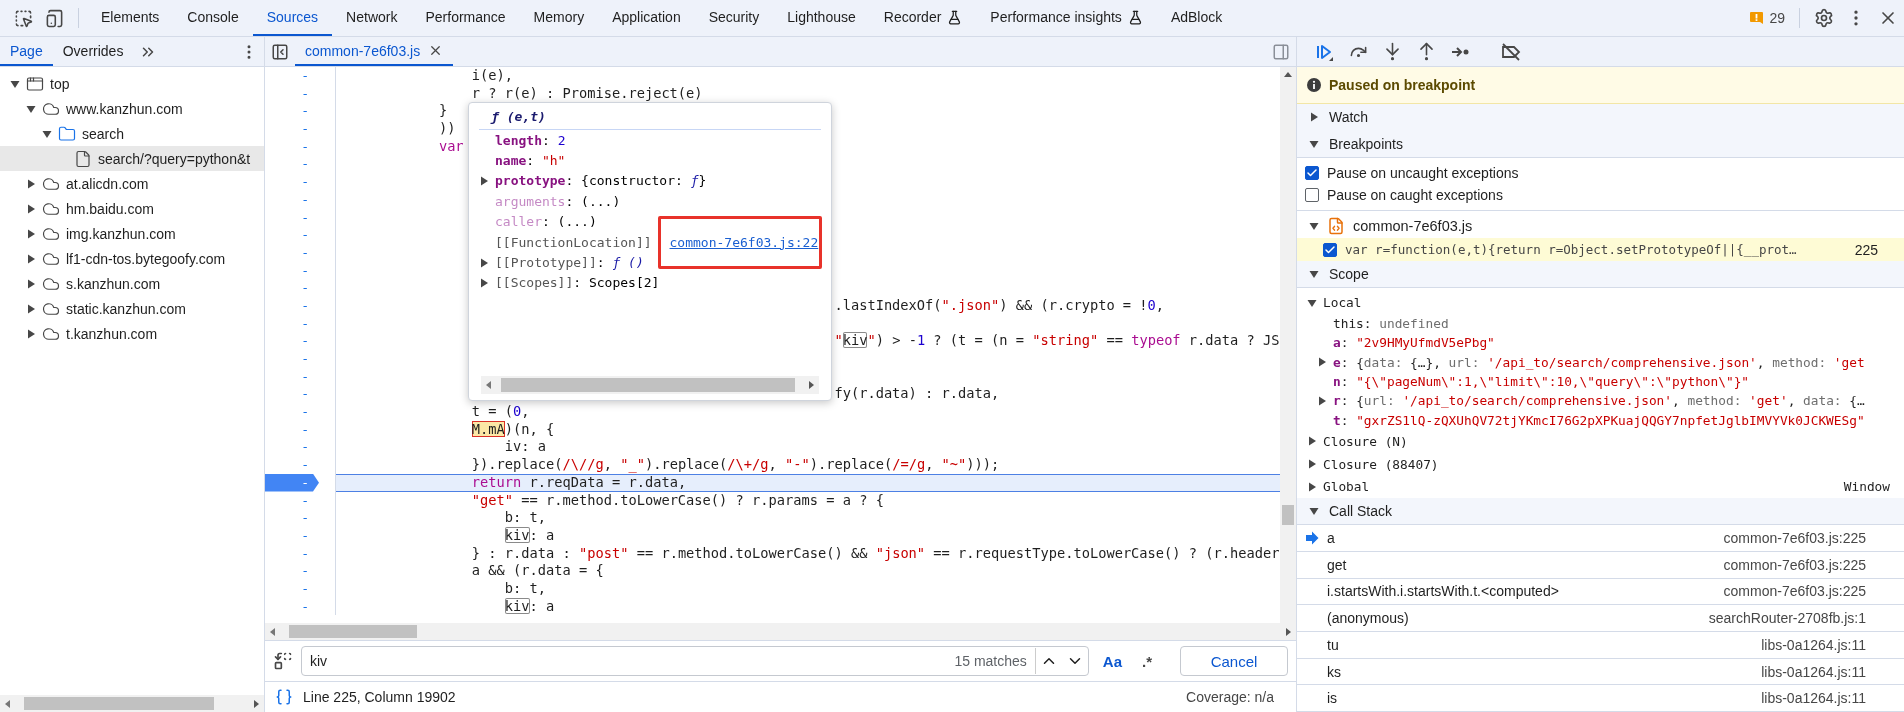  Describe the element at coordinates (26, 51) in the screenshot. I see `navigator-tab: Page` at that location.